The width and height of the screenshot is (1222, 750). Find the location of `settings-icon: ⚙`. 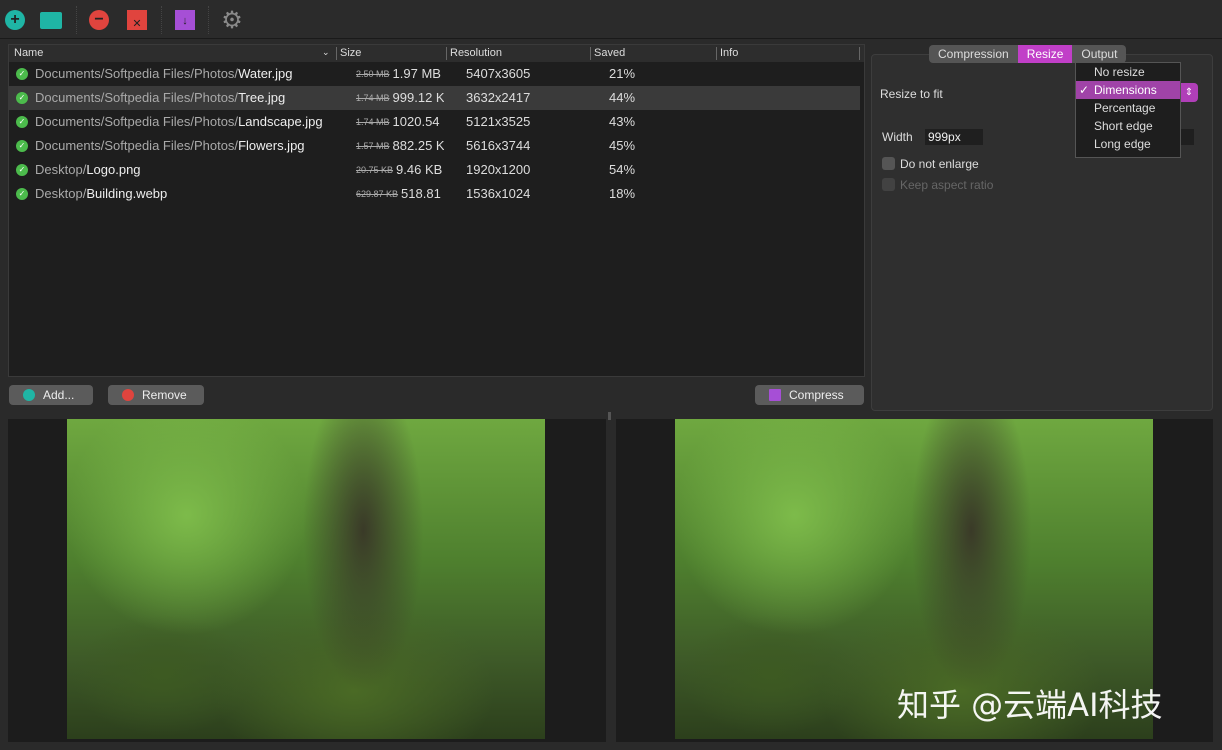

settings-icon: ⚙ is located at coordinates (232, 20).